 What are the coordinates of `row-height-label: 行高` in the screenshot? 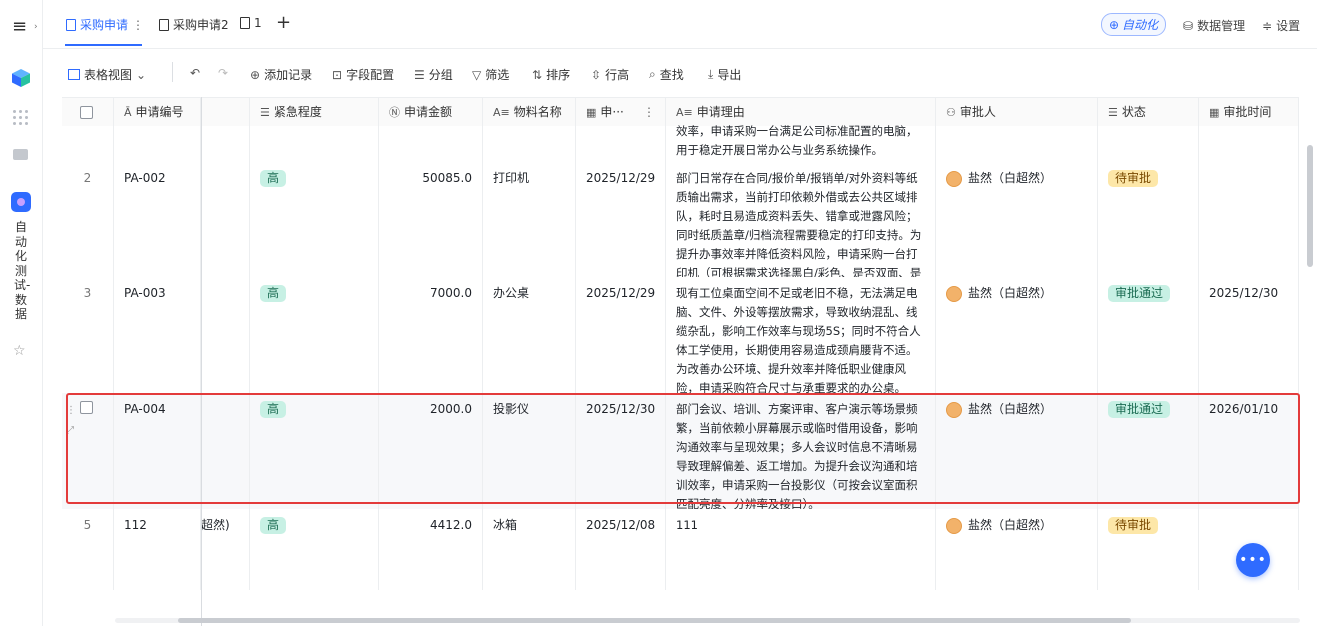 It's located at (617, 75).